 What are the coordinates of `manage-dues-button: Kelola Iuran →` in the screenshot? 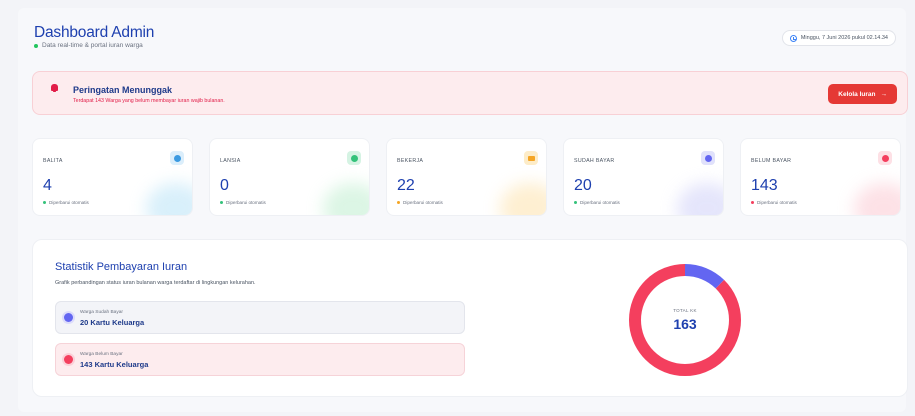 It's located at (862, 94).